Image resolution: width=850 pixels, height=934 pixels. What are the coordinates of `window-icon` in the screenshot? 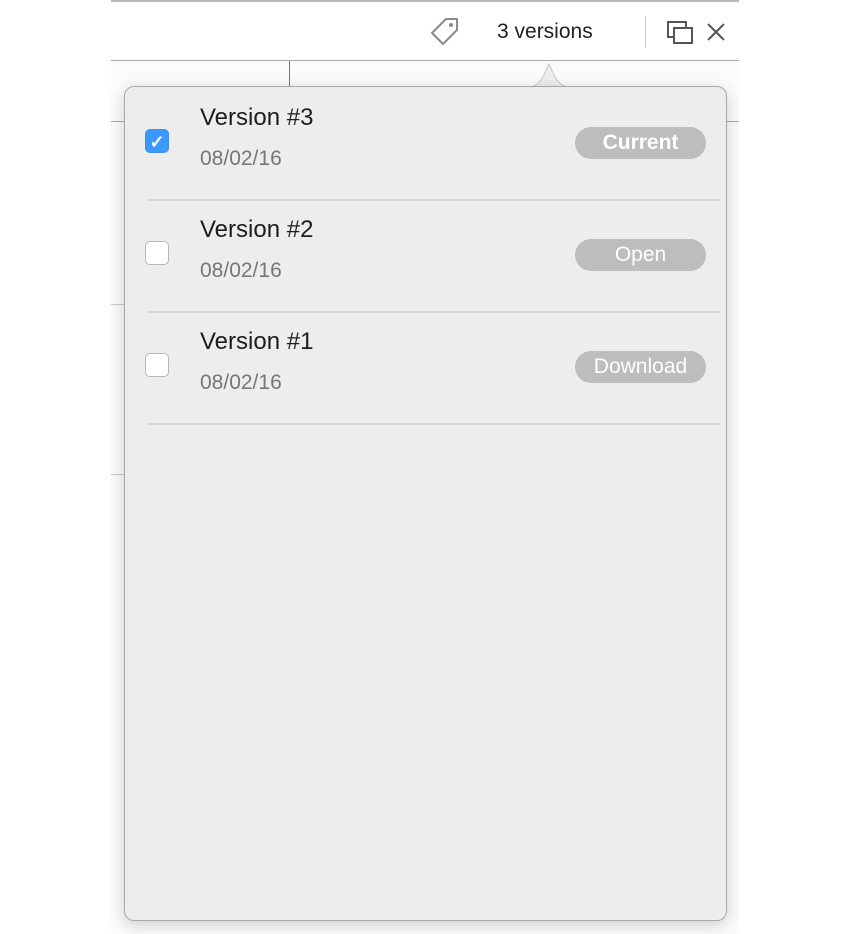 It's located at (681, 33).